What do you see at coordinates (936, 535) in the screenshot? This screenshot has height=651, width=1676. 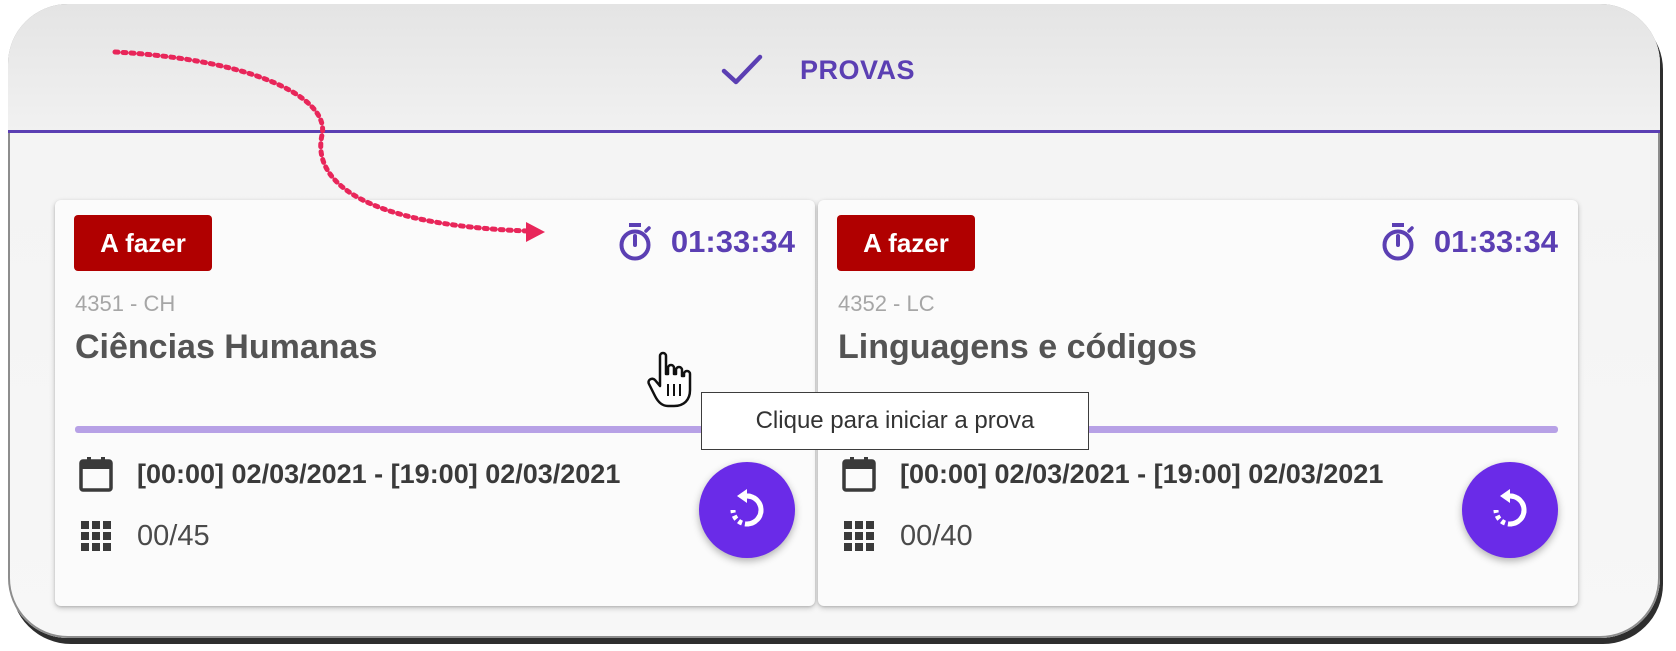 I see `count-text: 00/40` at bounding box center [936, 535].